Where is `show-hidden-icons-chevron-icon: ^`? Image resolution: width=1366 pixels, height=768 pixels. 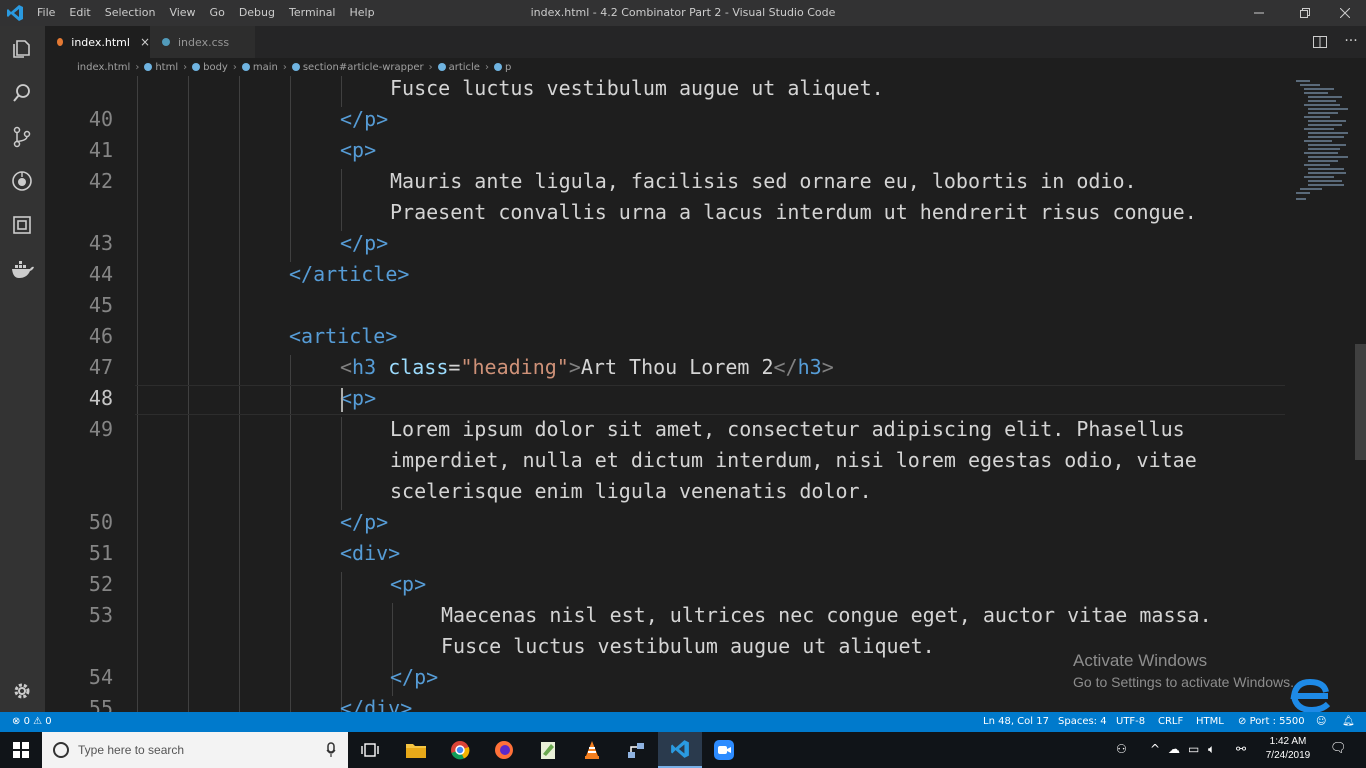
show-hidden-icons-chevron-icon: ^ is located at coordinates (1157, 750).